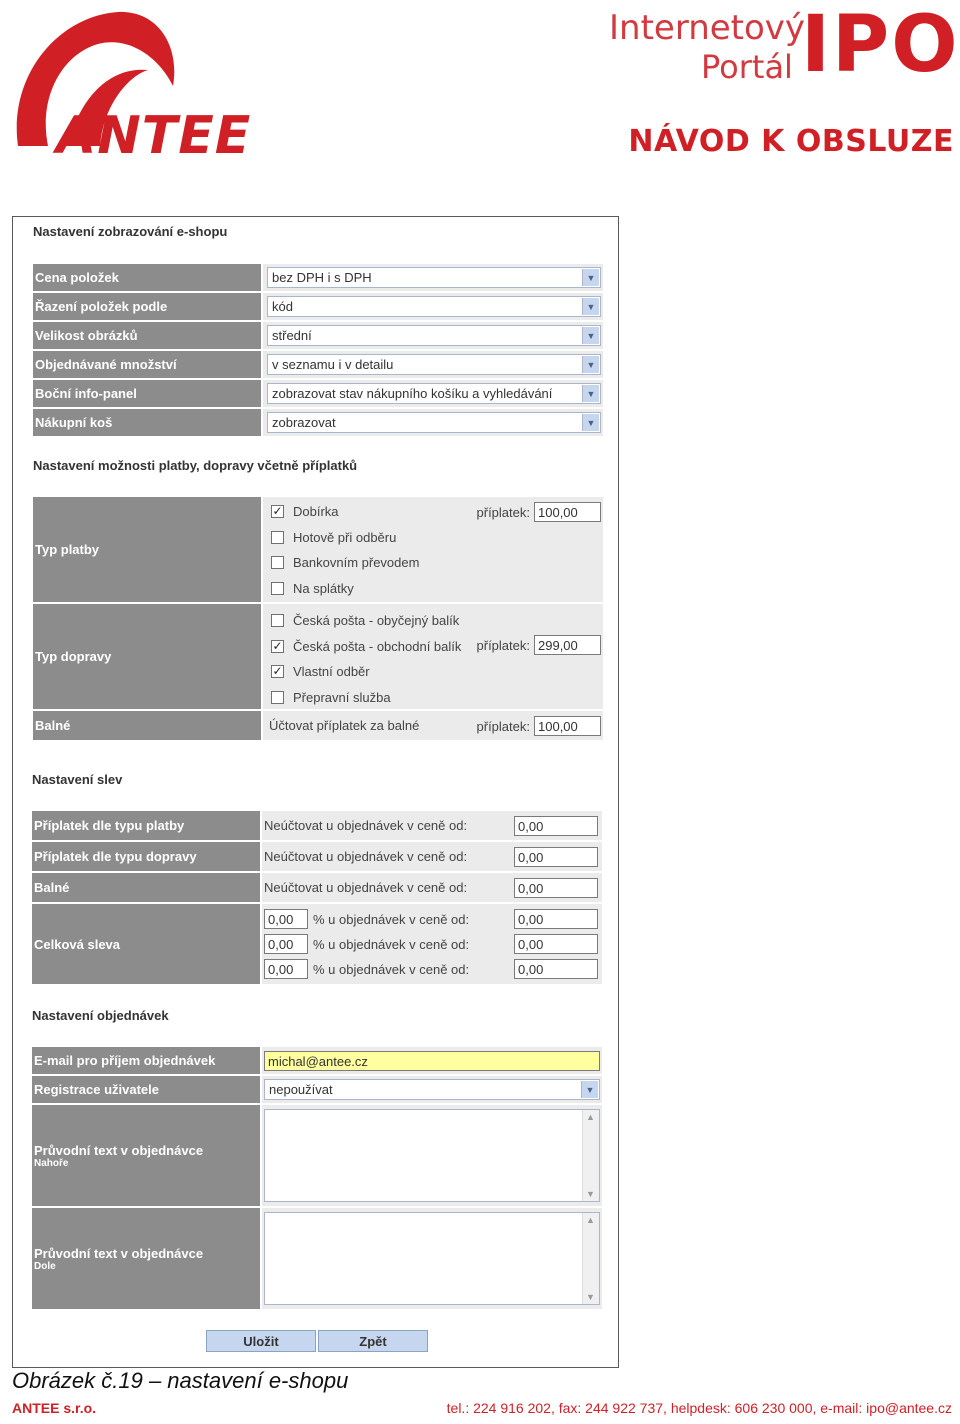  I want to click on row-label: Registrace uživatele, so click(146, 1090).